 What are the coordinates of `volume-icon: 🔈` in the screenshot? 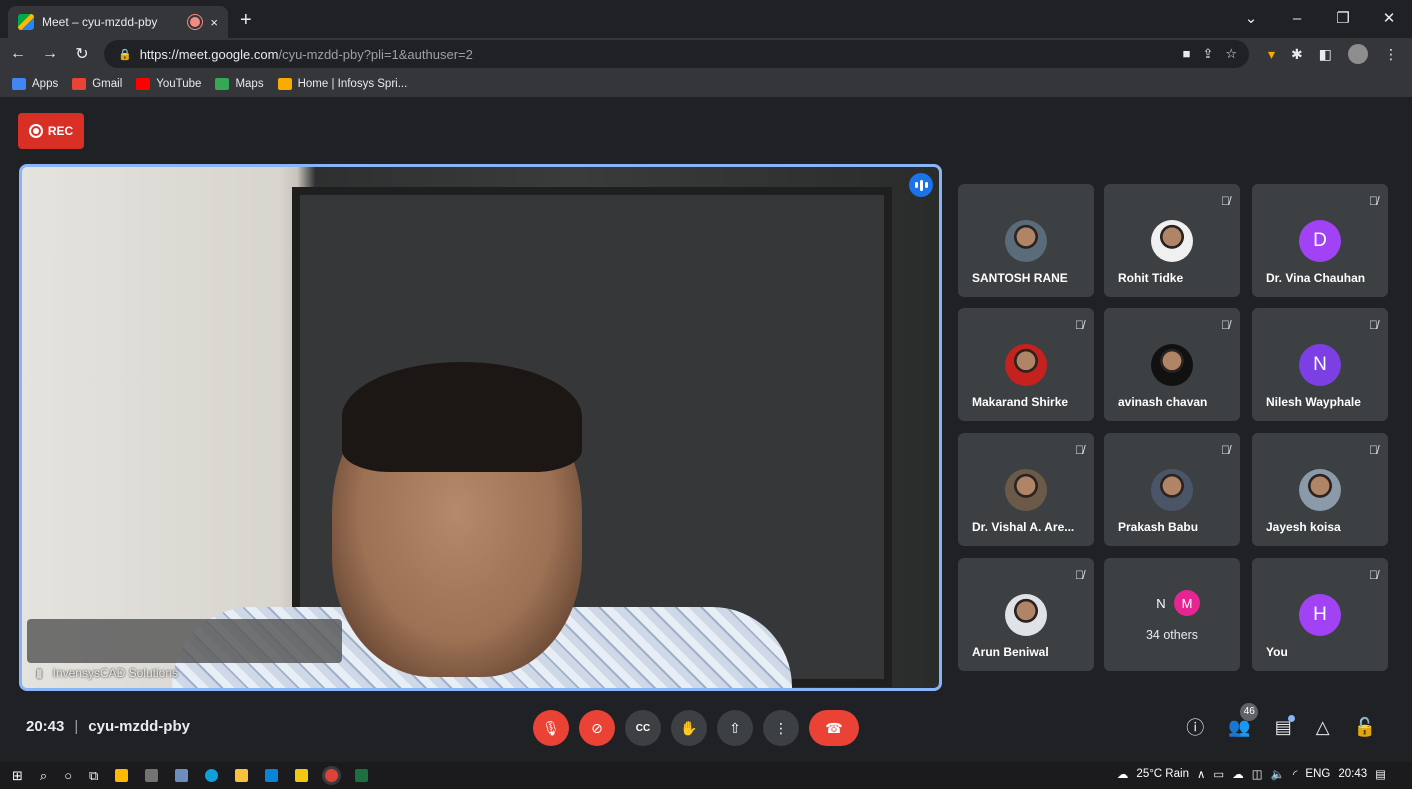 It's located at (1278, 774).